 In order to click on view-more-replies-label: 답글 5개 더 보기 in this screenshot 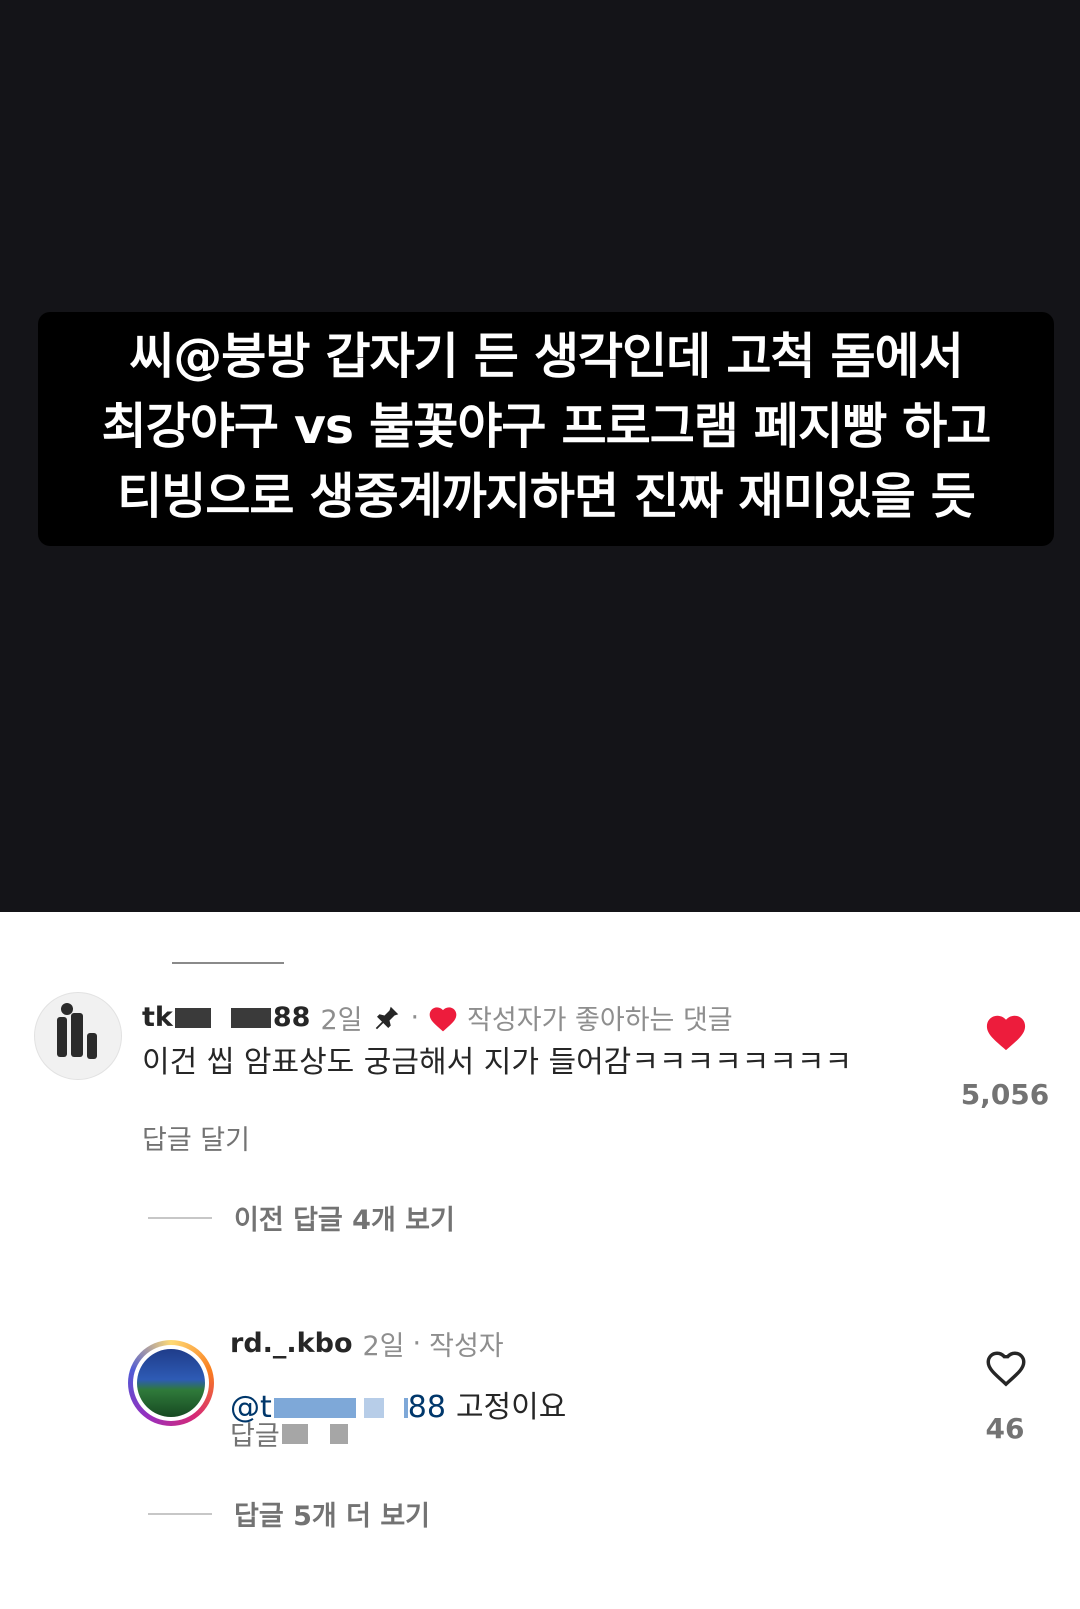, I will do `click(332, 1516)`.